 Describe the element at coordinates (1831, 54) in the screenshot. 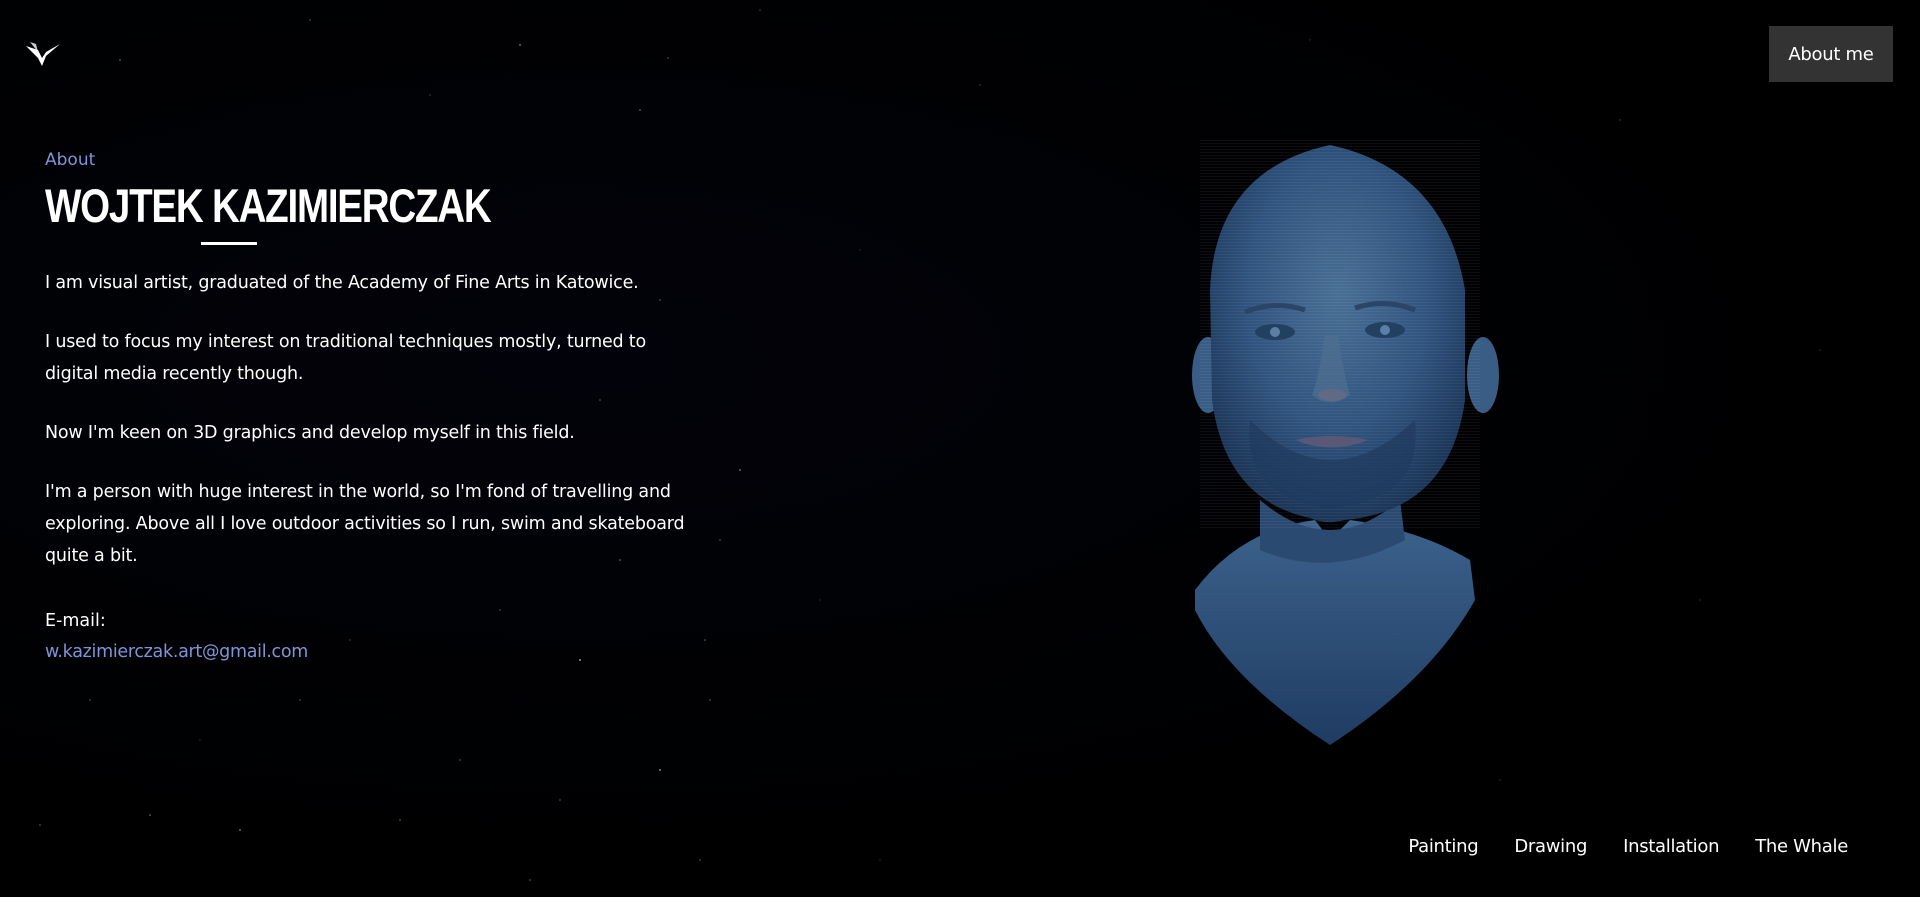

I see `about-me-button: About me` at that location.